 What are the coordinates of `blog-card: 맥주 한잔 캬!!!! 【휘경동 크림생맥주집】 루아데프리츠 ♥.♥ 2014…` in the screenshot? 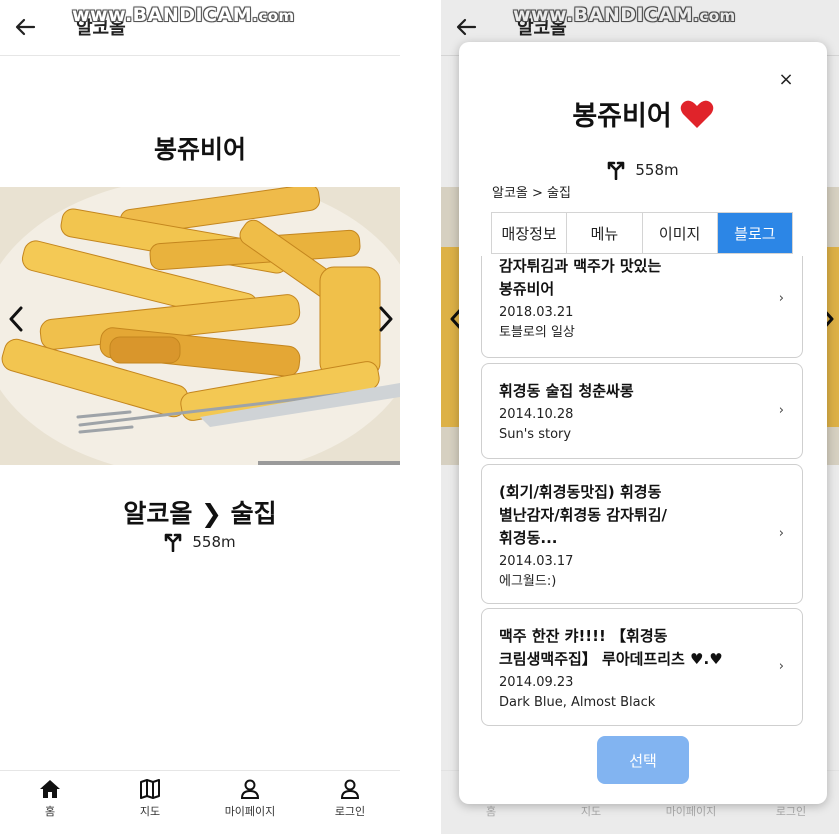 It's located at (642, 667).